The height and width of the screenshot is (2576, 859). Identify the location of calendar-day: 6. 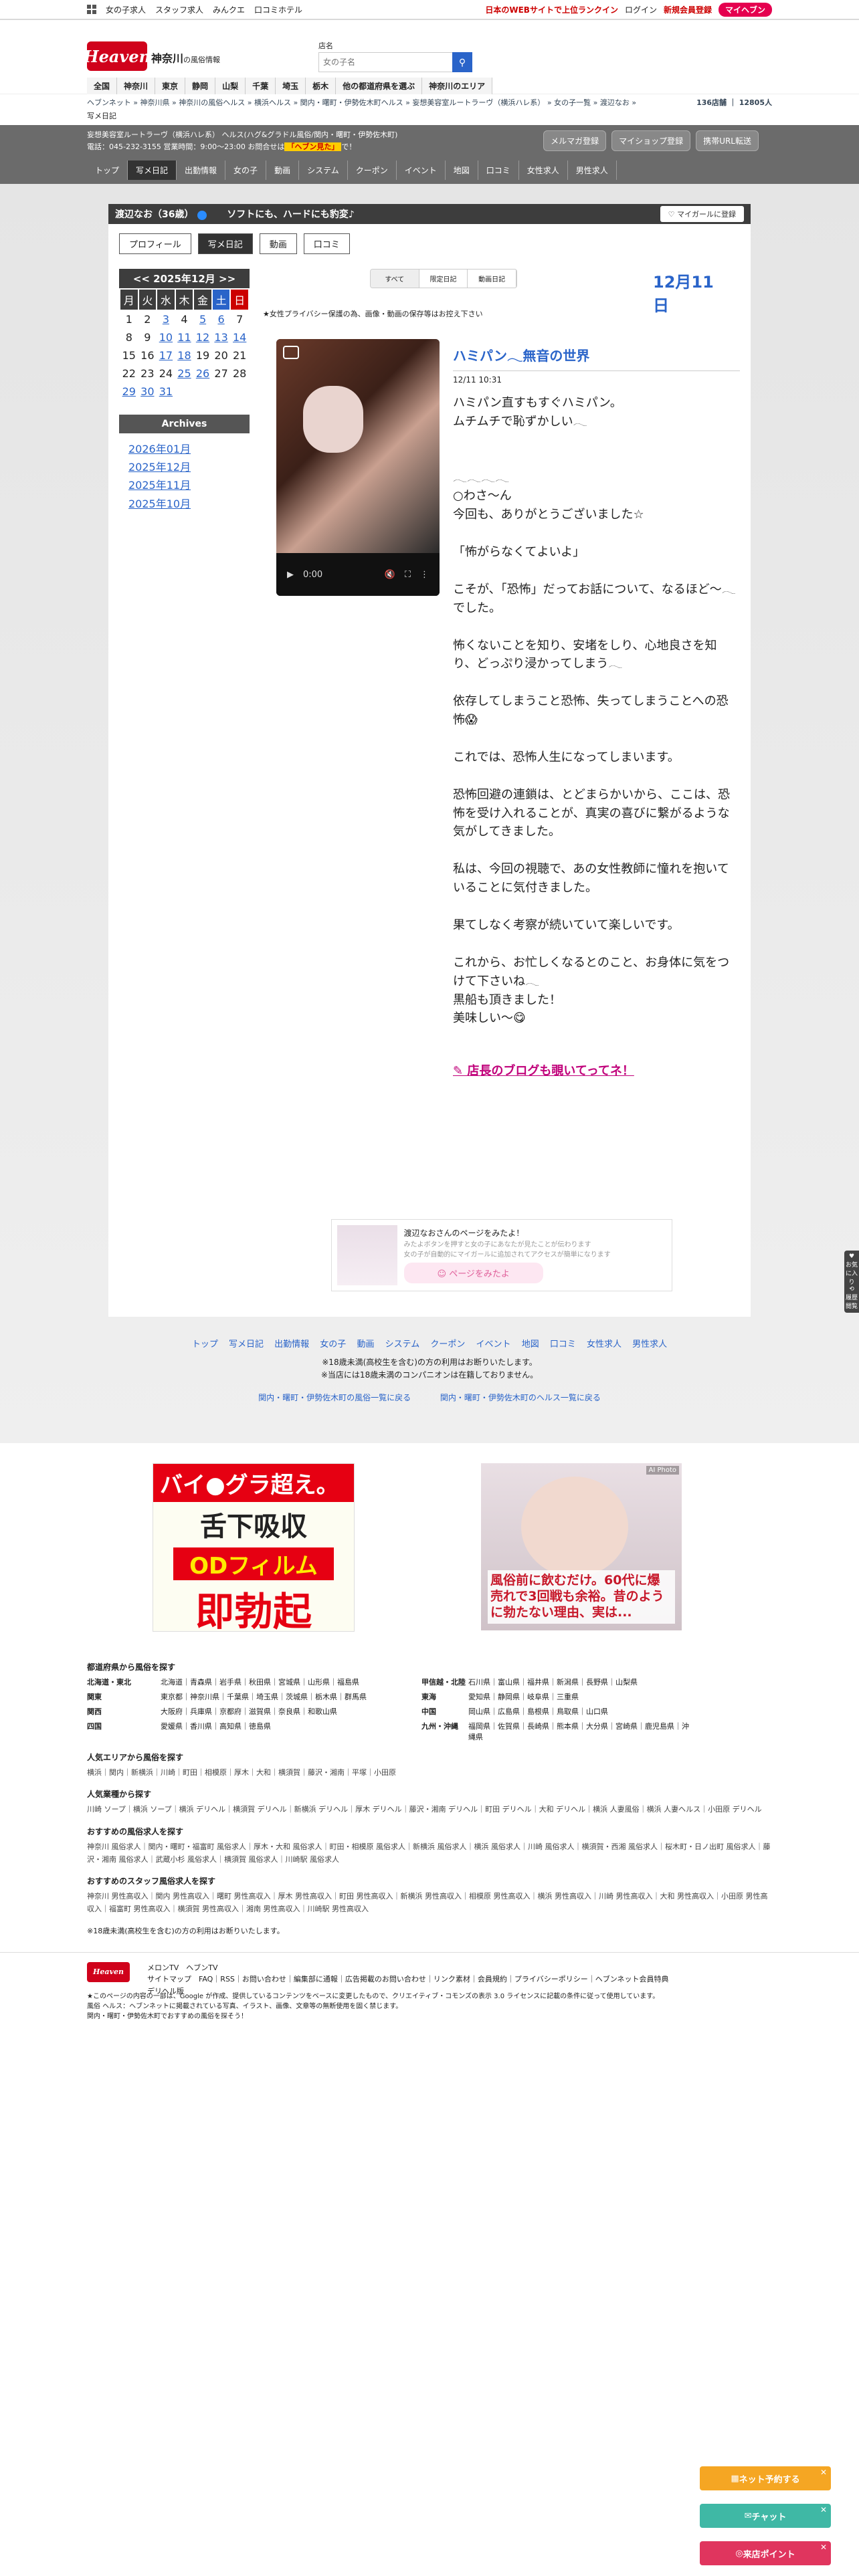
(221, 319).